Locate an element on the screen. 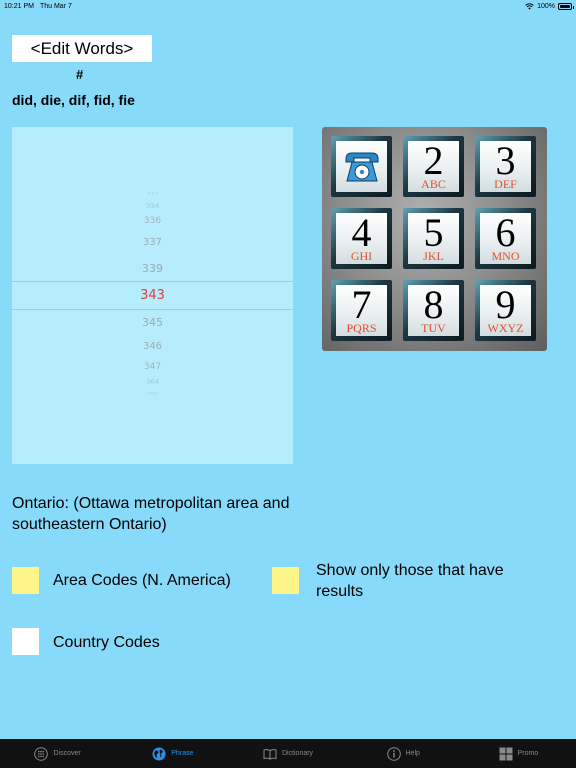  picker-value: 347 is located at coordinates (152, 367).